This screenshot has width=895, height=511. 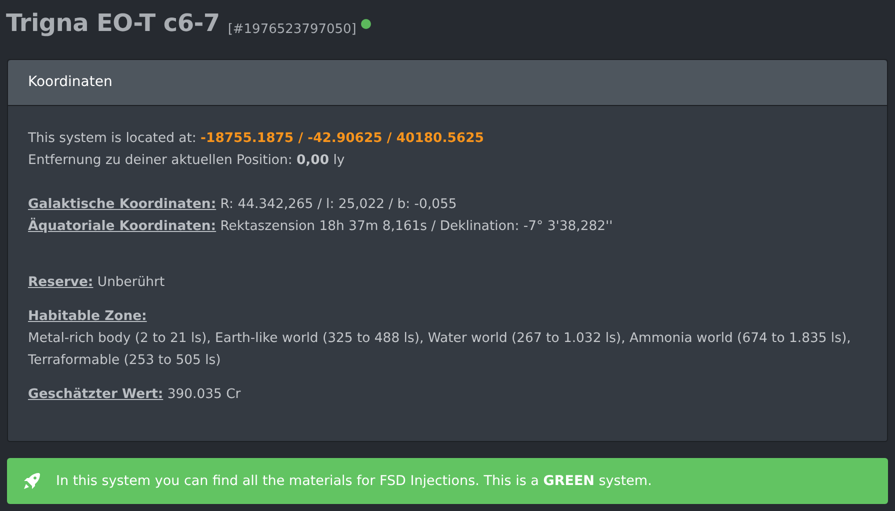 What do you see at coordinates (256, 139) in the screenshot?
I see `location-text: This system is located at: -18755.1875 / -42.90625 / 40180.5625` at bounding box center [256, 139].